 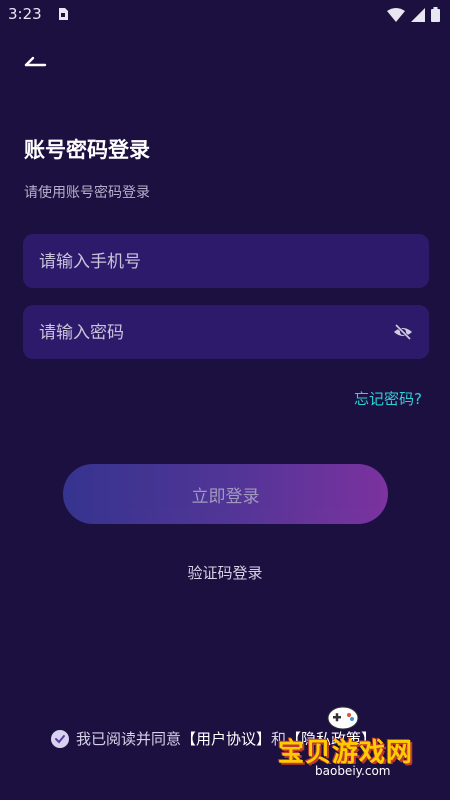 I want to click on battery-icon, so click(x=435, y=14).